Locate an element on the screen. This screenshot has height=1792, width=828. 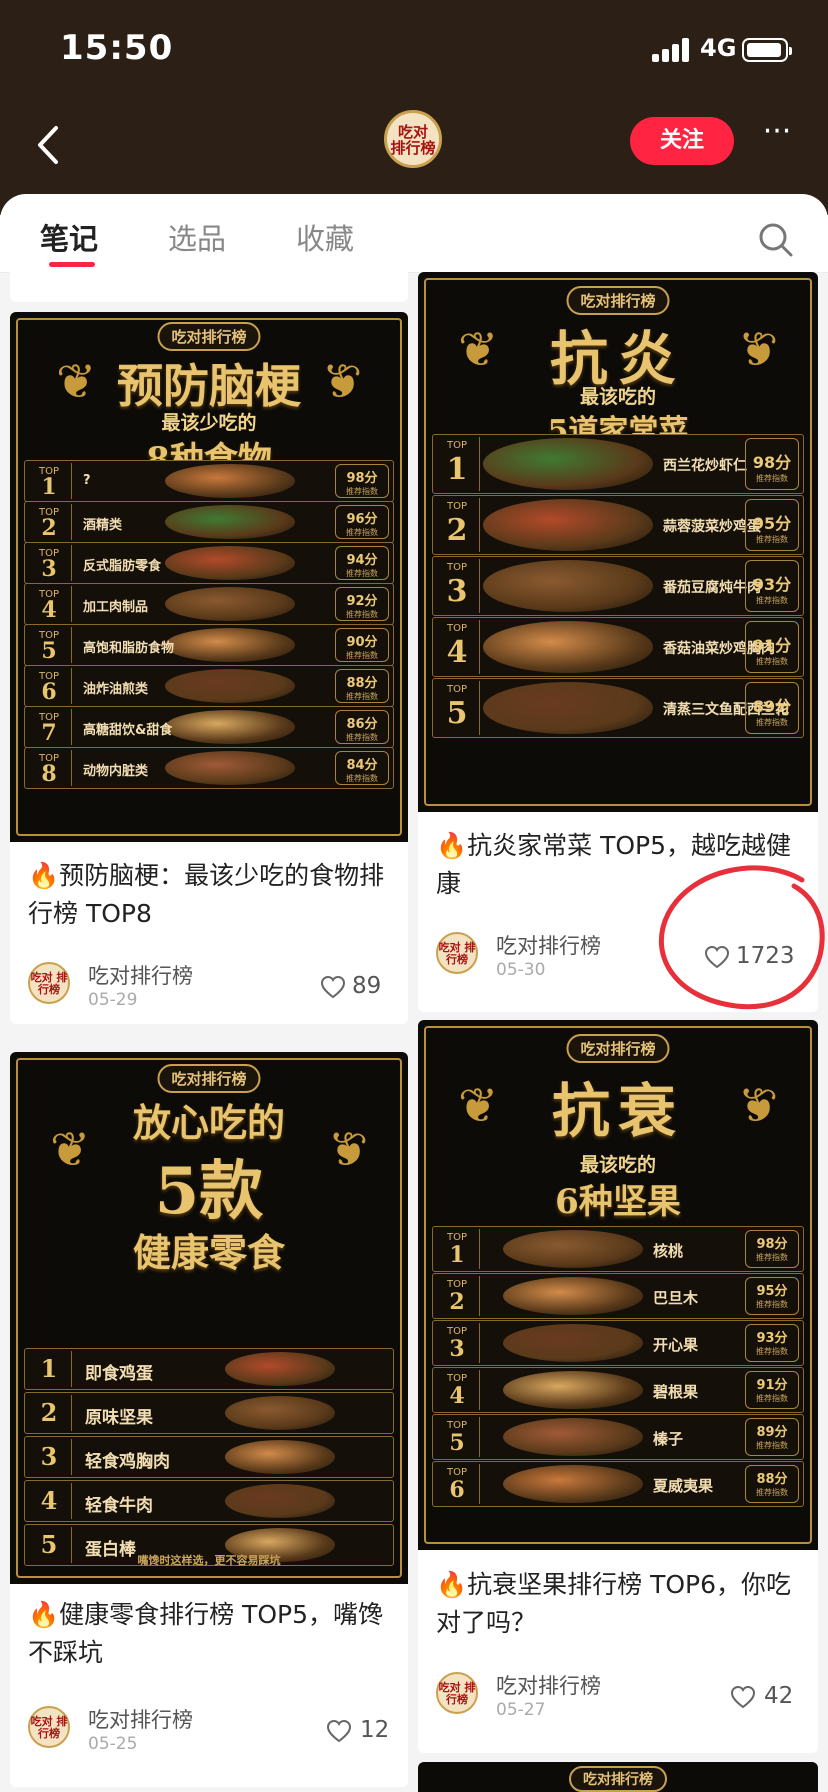
ranking-item-name: 西兰花炒虾仁 is located at coordinates (705, 466).